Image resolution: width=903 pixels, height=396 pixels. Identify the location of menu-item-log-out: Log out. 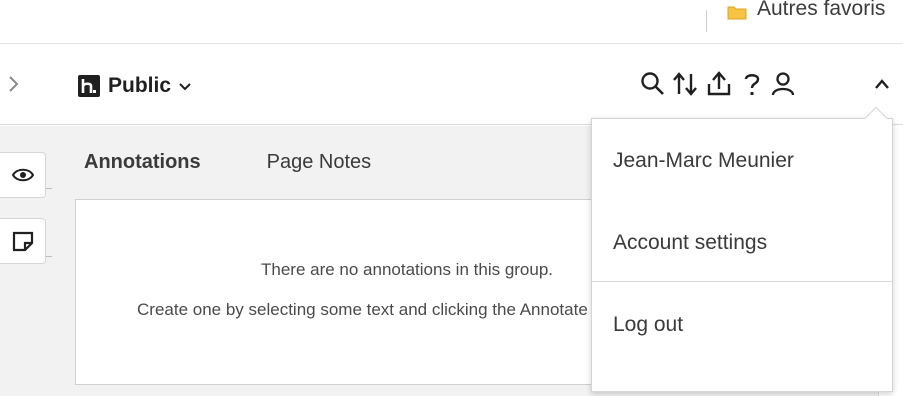
(742, 325).